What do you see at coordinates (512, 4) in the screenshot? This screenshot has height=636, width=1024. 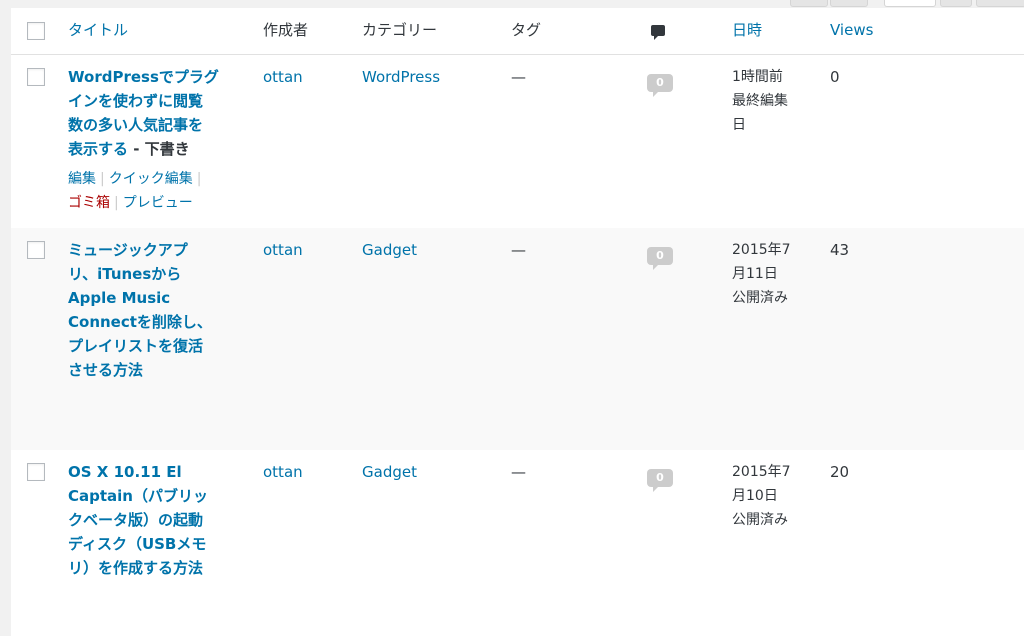 I see `toolbar-strip` at bounding box center [512, 4].